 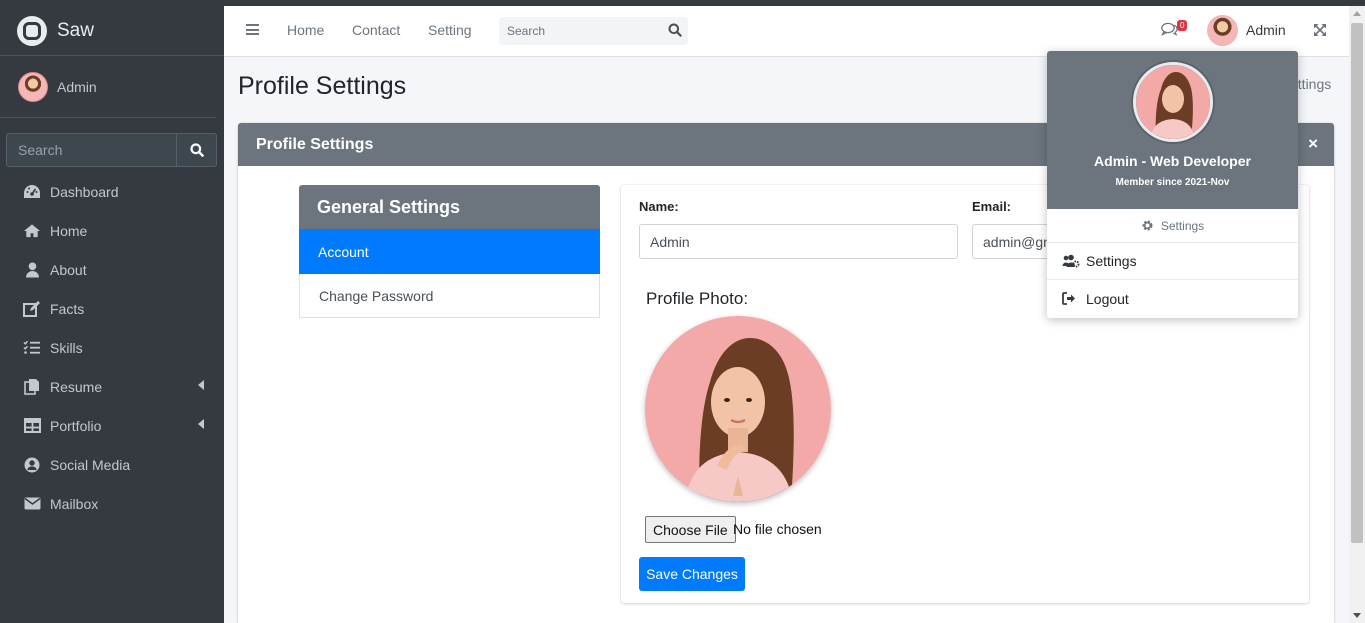 I want to click on list-check-icon, so click(x=32, y=348).